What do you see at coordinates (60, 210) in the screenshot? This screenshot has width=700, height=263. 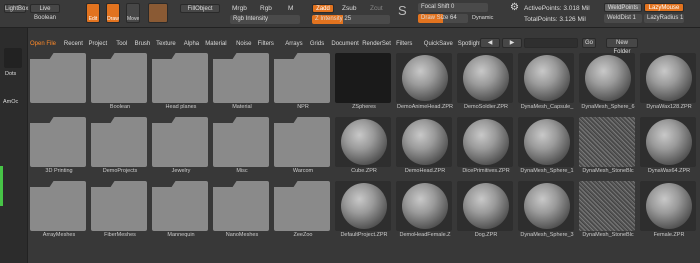 I see `grid-item: ArrayMeshes` at bounding box center [60, 210].